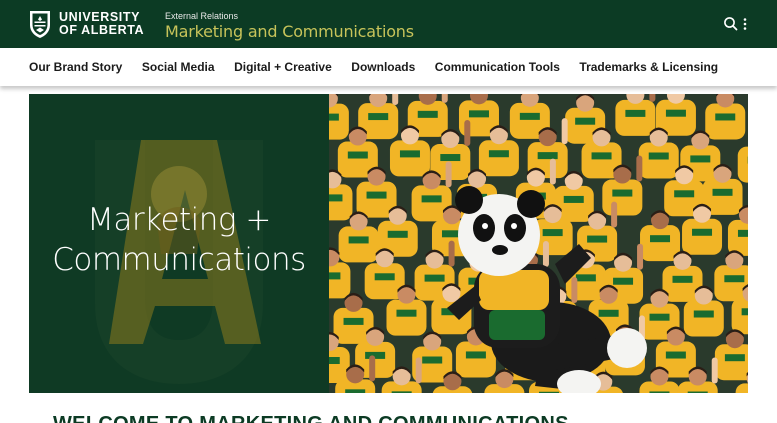 The height and width of the screenshot is (423, 777). Describe the element at coordinates (289, 31) in the screenshot. I see `site-title: Marketing and Communications` at that location.